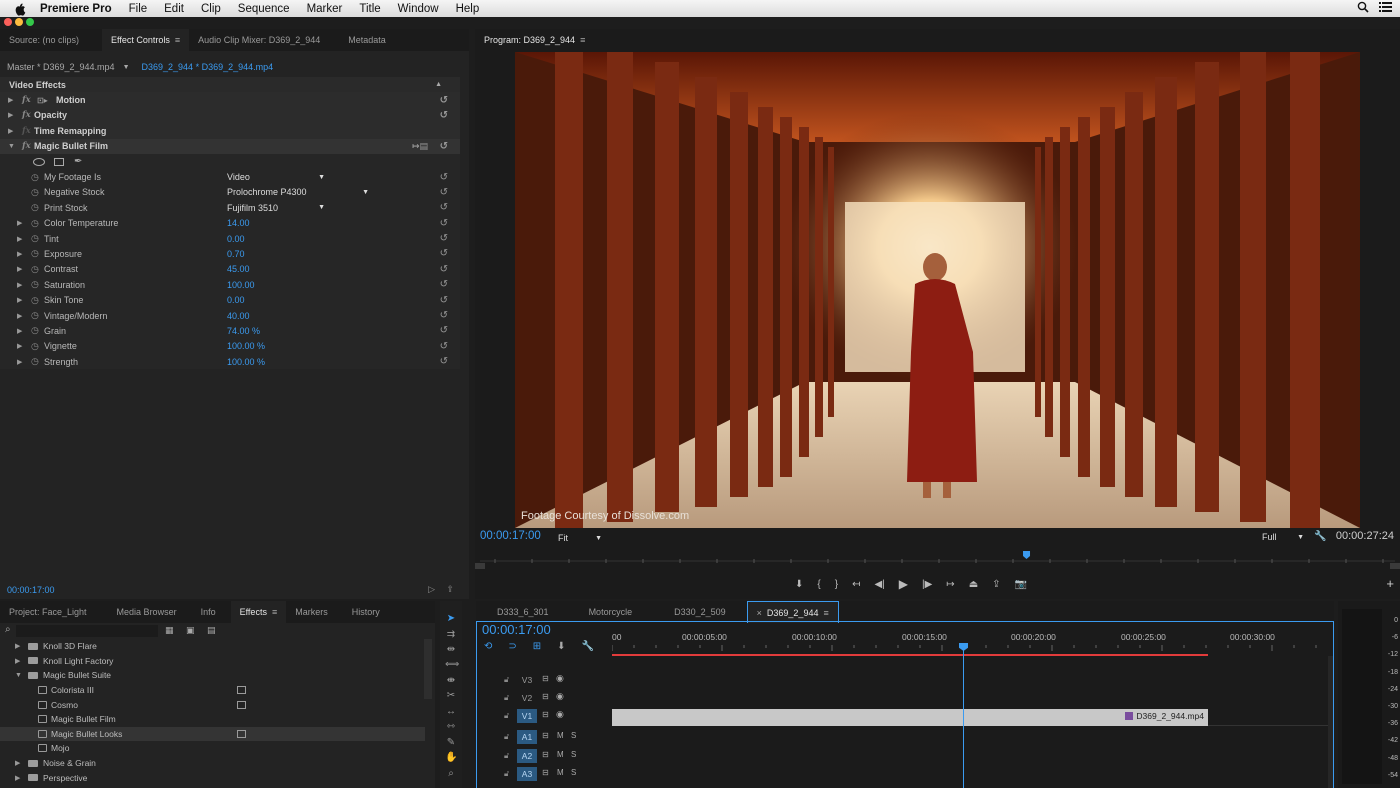 This screenshot has width=1400, height=788. What do you see at coordinates (451, 681) in the screenshot?
I see `rate-stretch-tool-icon: ⇼` at bounding box center [451, 681].